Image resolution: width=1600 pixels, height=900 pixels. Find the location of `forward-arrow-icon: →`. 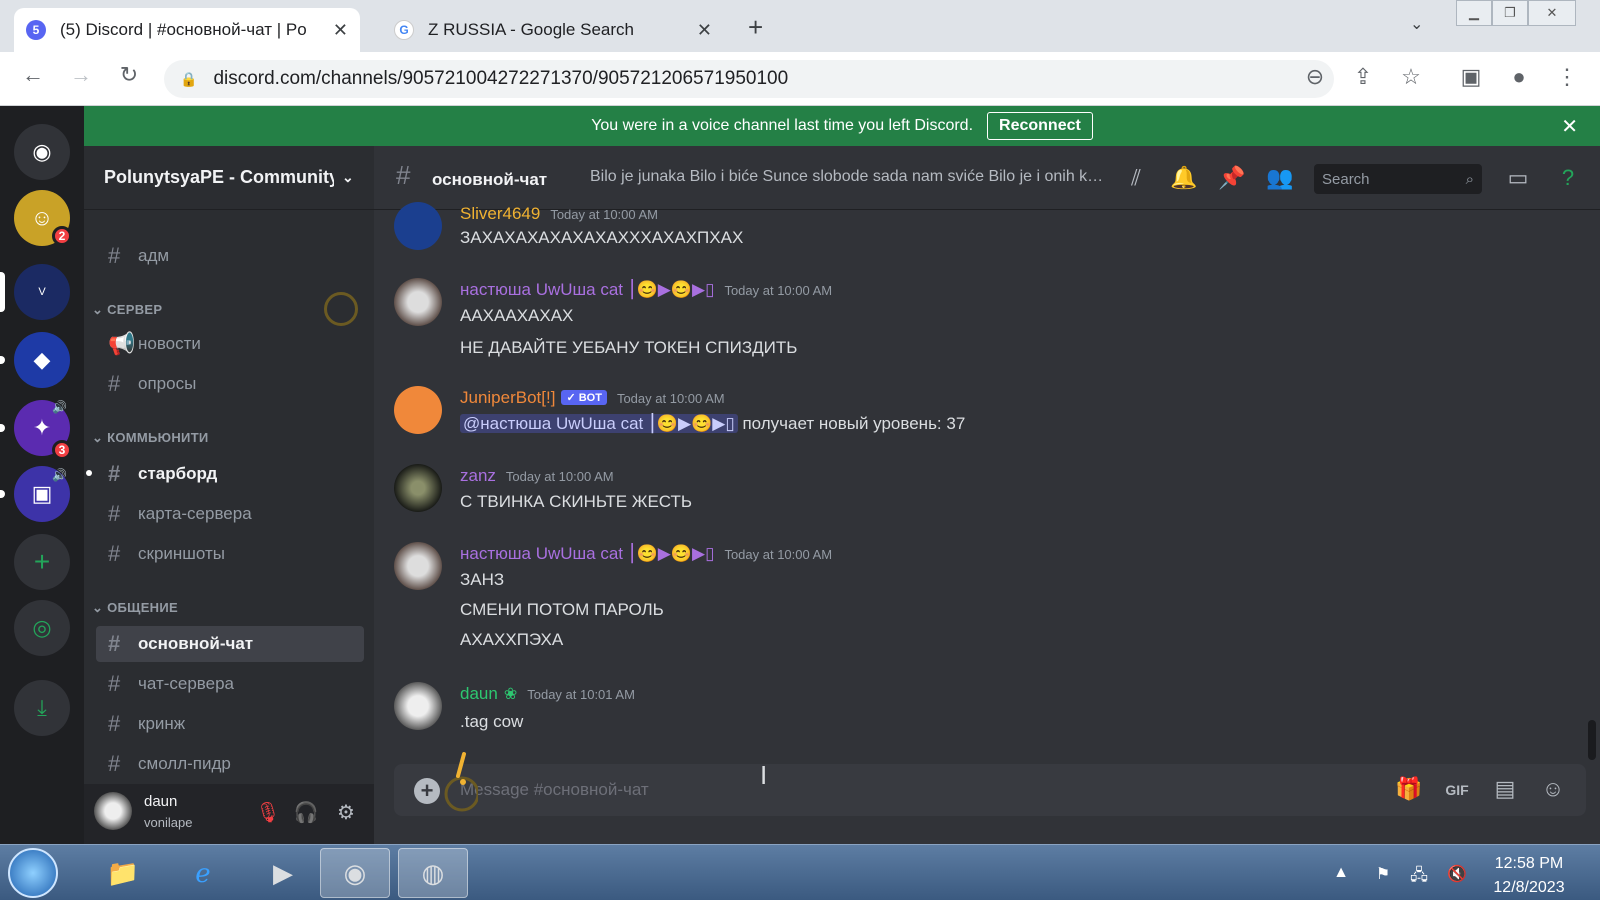

forward-arrow-icon: → is located at coordinates (81, 75).